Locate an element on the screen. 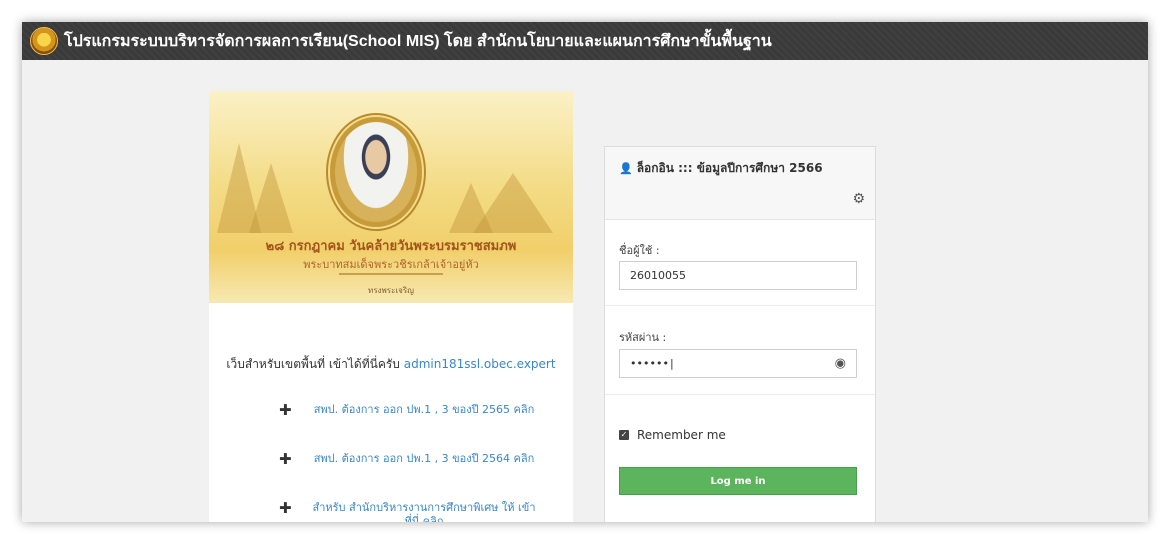 The height and width of the screenshot is (541, 1175). gear-icon: ⚙ is located at coordinates (858, 199).